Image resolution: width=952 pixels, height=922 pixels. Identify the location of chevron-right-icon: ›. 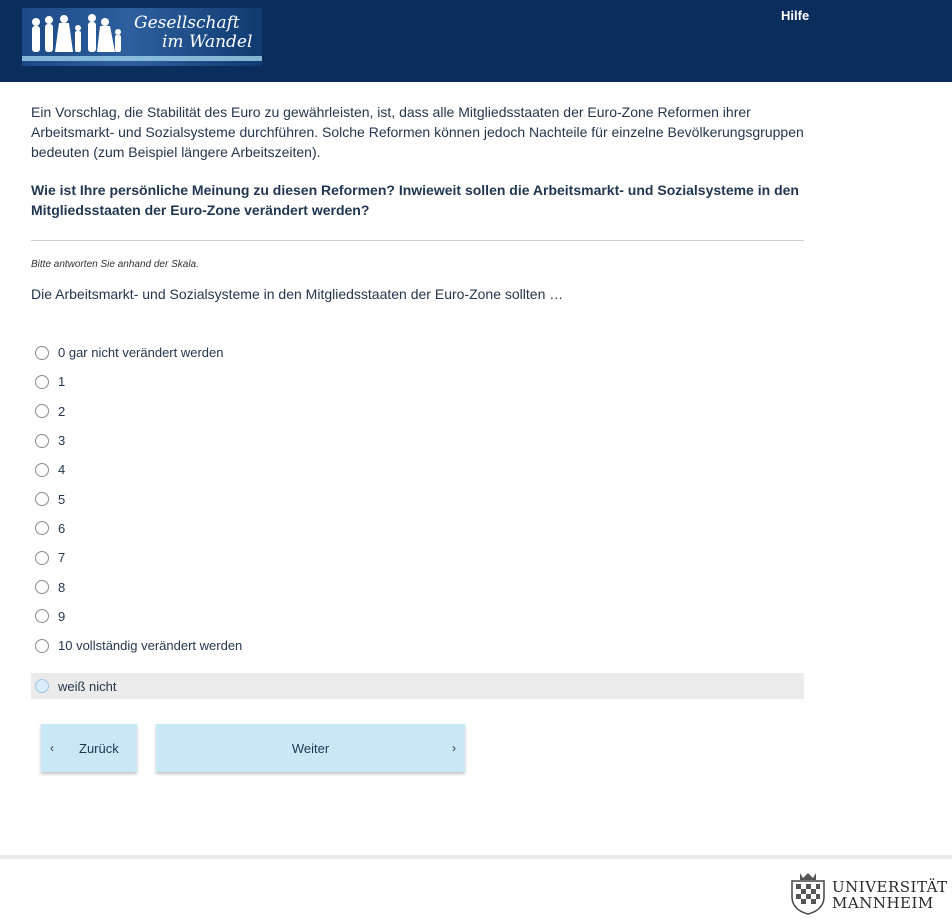
(454, 748).